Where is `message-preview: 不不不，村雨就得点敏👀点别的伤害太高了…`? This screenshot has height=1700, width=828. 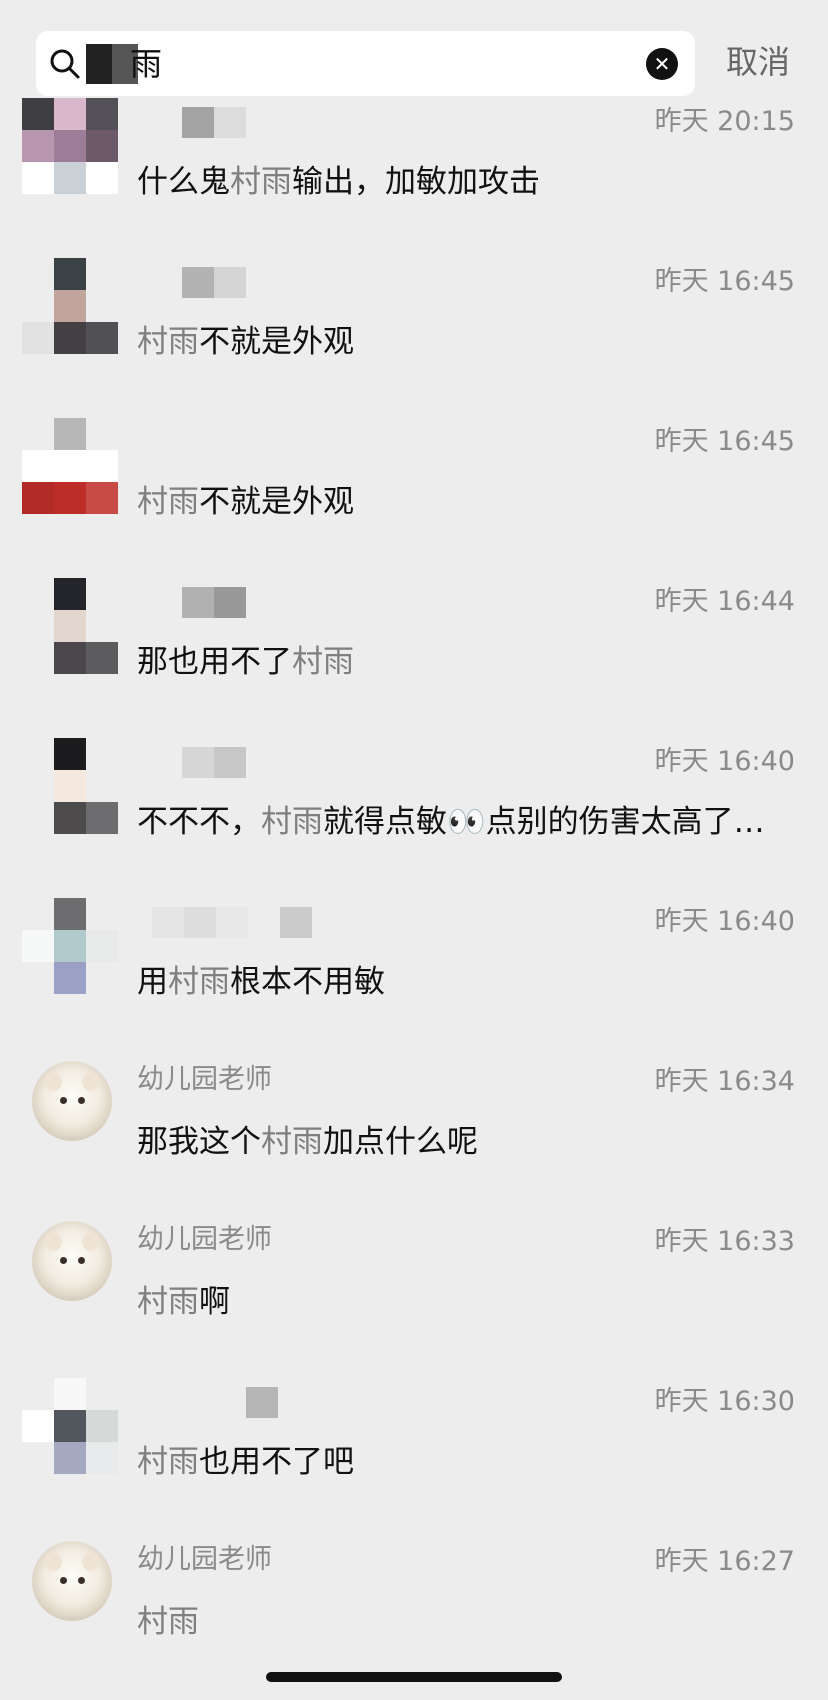 message-preview: 不不不，村雨就得点敏👀点别的伤害太高了… is located at coordinates (467, 822).